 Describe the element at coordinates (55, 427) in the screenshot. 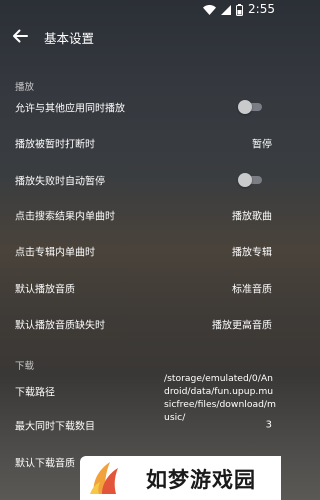

I see `setting-label: 最大同时下载数目` at that location.